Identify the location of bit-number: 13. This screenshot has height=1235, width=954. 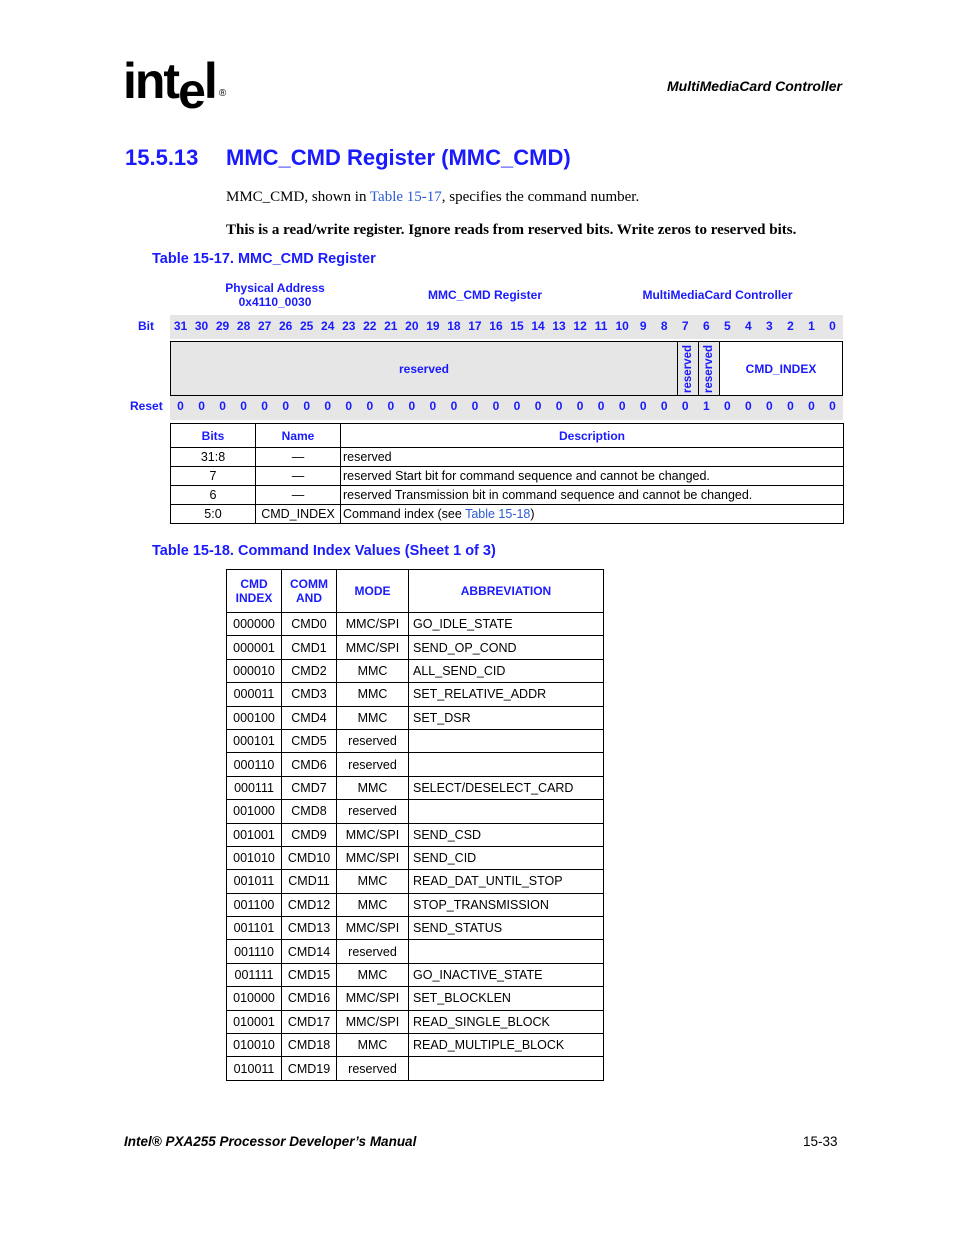
(559, 326).